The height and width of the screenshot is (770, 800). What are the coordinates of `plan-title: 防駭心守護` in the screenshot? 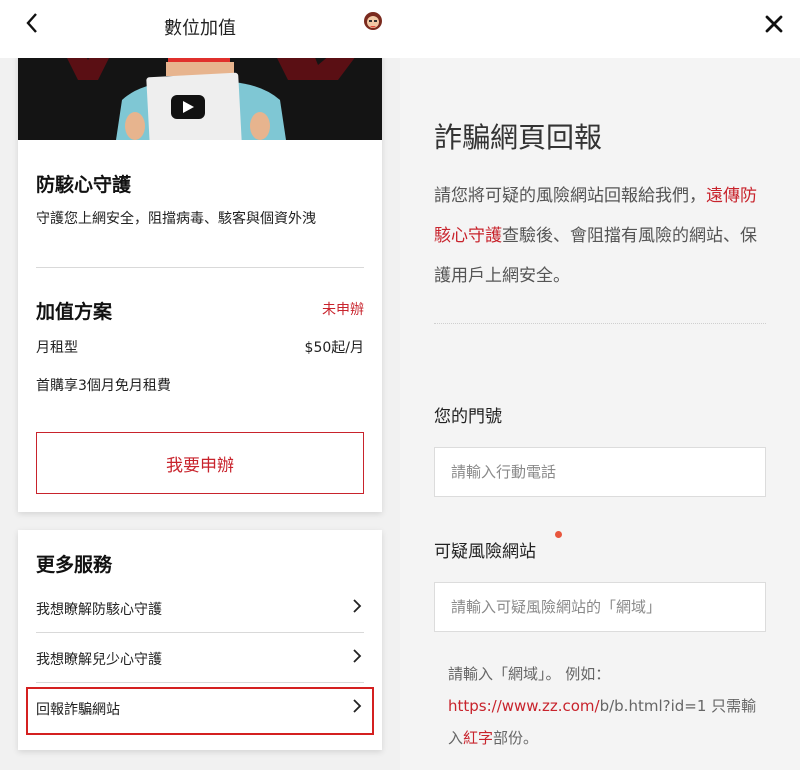 It's located at (84, 185).